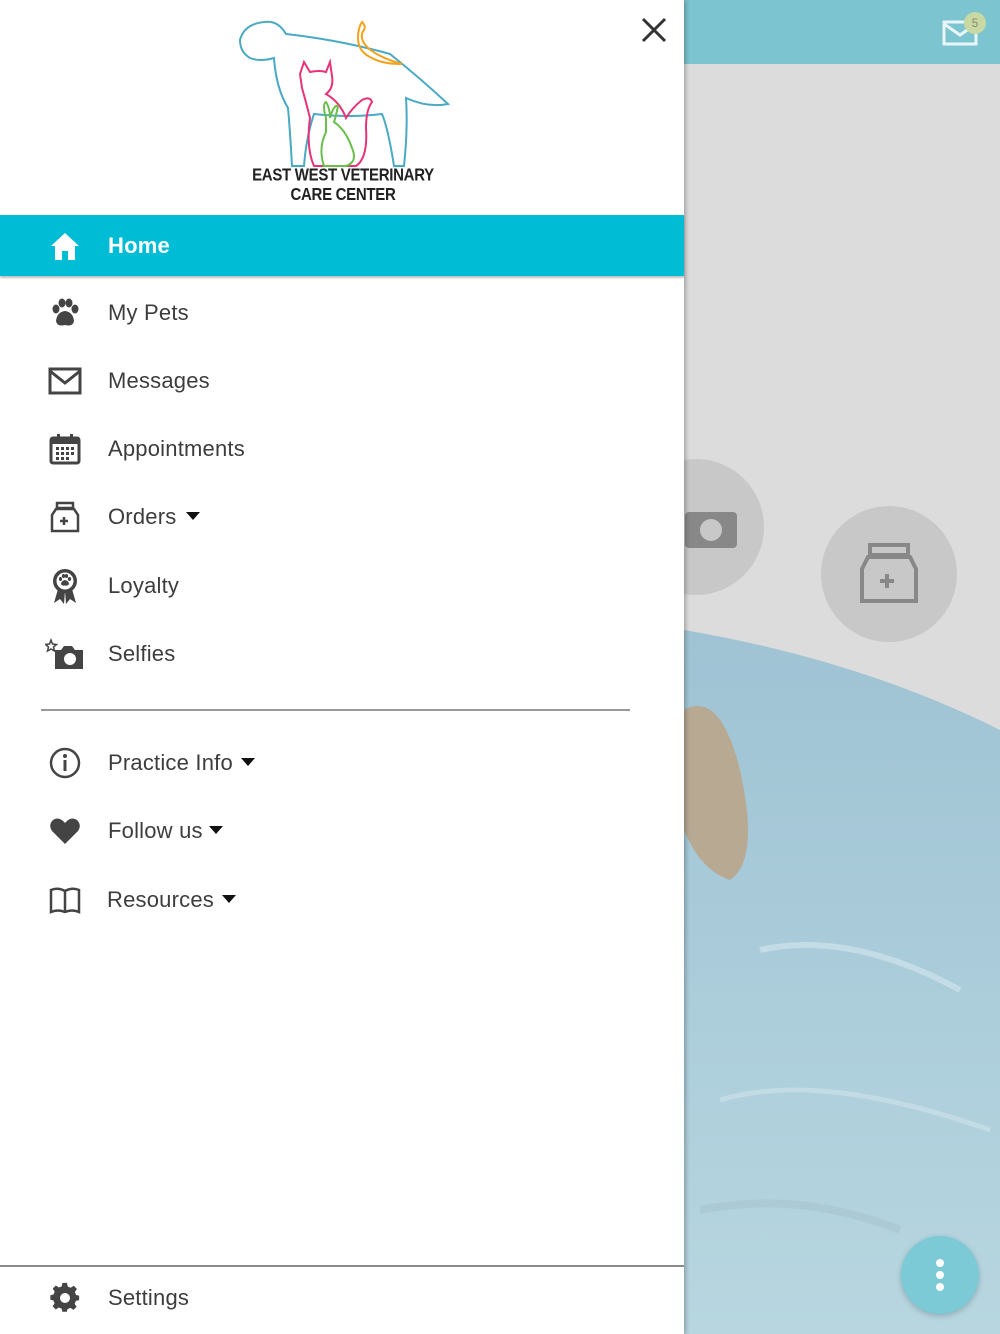 Image resolution: width=1000 pixels, height=1334 pixels. I want to click on menu-item-label: Messages, so click(159, 380).